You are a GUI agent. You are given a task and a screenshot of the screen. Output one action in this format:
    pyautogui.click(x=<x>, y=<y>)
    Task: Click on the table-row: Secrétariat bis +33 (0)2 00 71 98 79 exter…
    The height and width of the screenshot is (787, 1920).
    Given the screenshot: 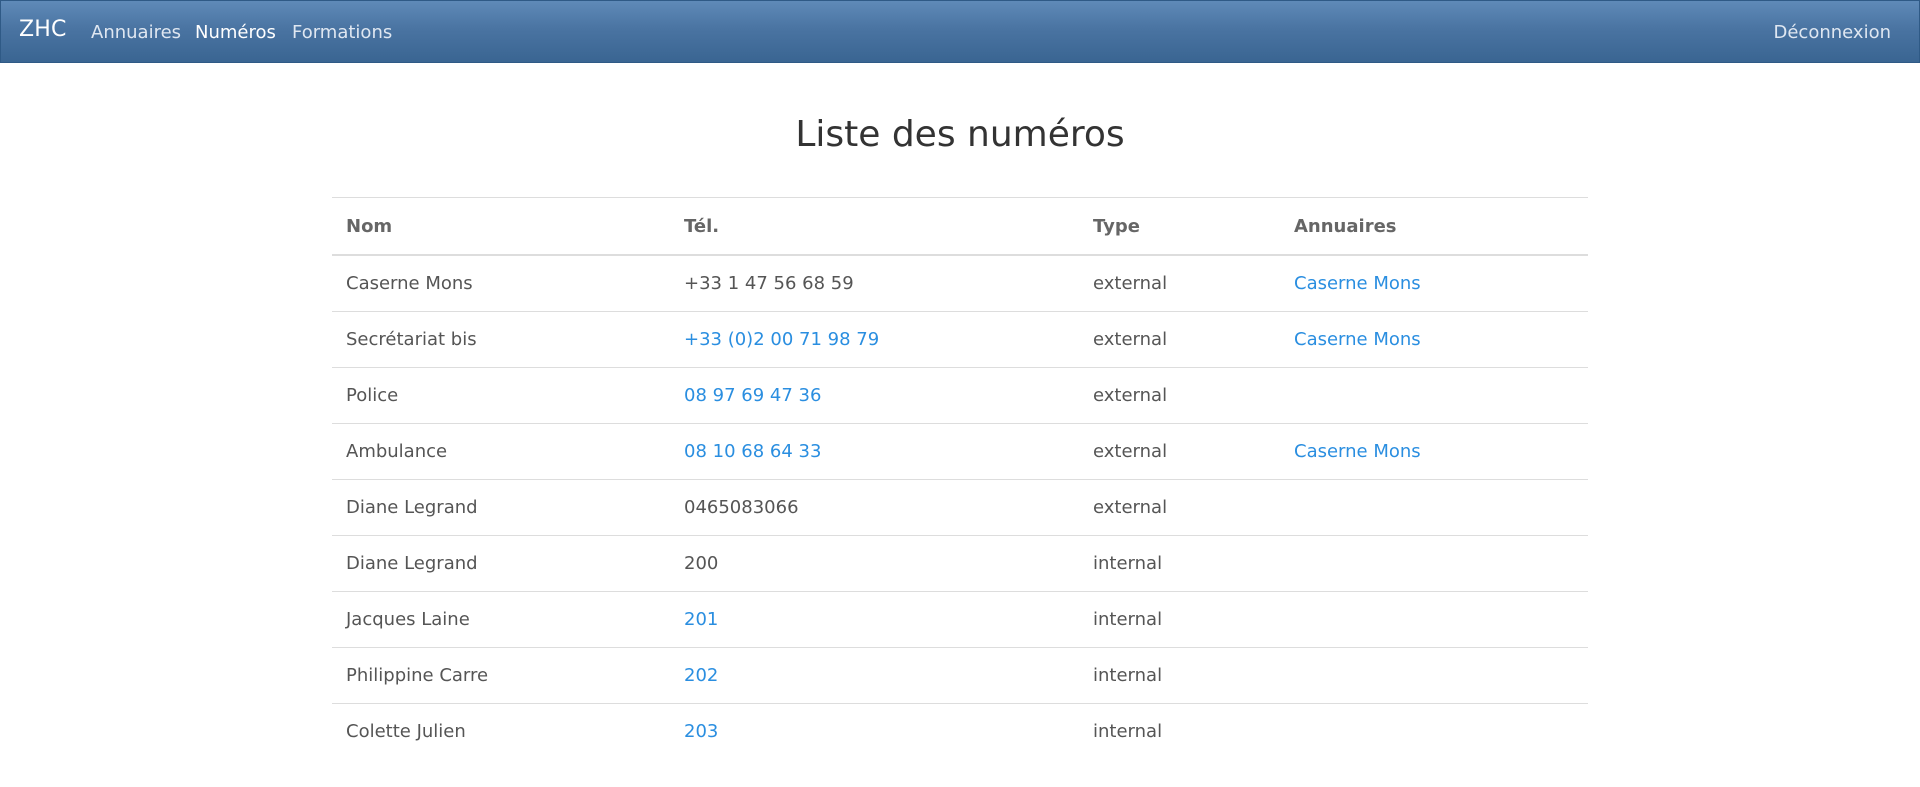 What is the action you would take?
    pyautogui.click(x=960, y=339)
    